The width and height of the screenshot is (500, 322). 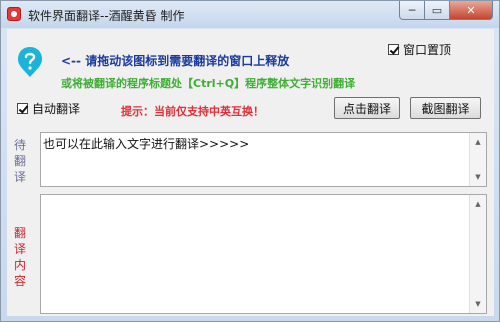 I want to click on source-label: 待翻译, so click(x=19, y=161).